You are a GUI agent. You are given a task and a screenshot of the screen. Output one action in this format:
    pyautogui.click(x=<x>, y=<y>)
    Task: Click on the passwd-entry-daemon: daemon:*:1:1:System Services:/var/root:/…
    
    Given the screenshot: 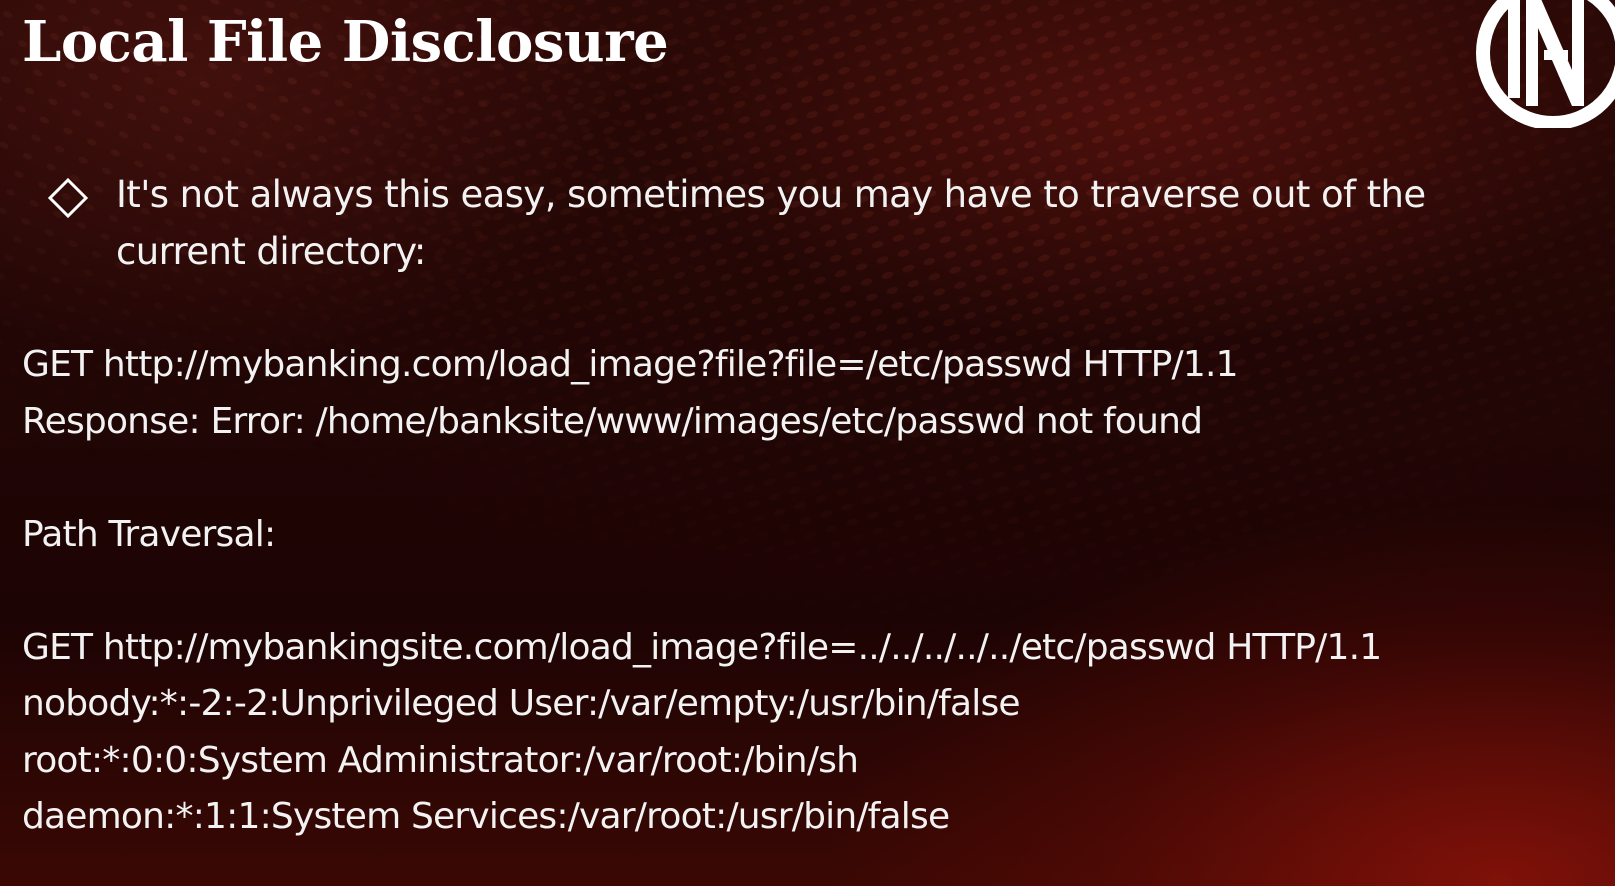 What is the action you would take?
    pyautogui.click(x=486, y=816)
    